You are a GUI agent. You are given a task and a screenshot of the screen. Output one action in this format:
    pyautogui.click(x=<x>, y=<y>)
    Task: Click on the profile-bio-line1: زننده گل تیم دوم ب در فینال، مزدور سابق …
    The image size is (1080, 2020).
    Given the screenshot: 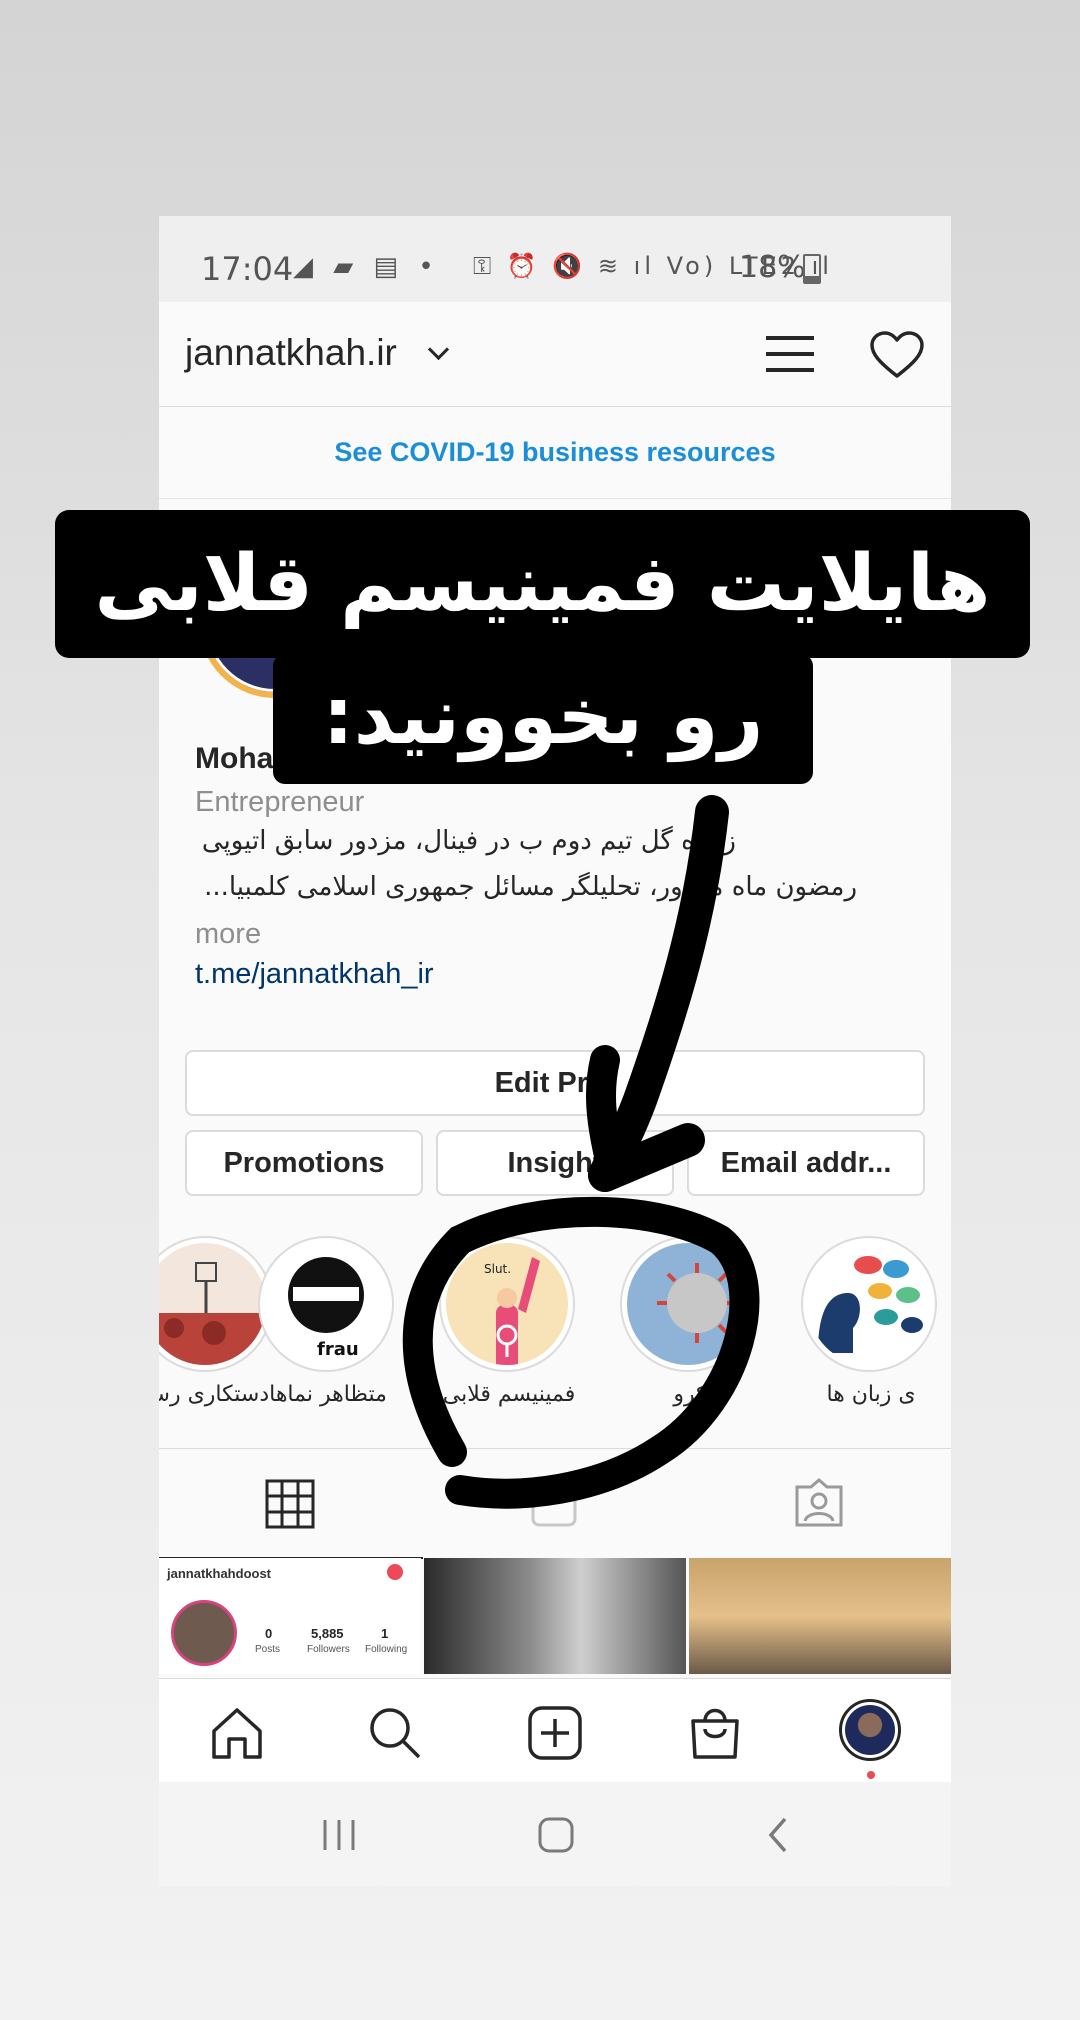 What is the action you would take?
    pyautogui.click(x=468, y=841)
    